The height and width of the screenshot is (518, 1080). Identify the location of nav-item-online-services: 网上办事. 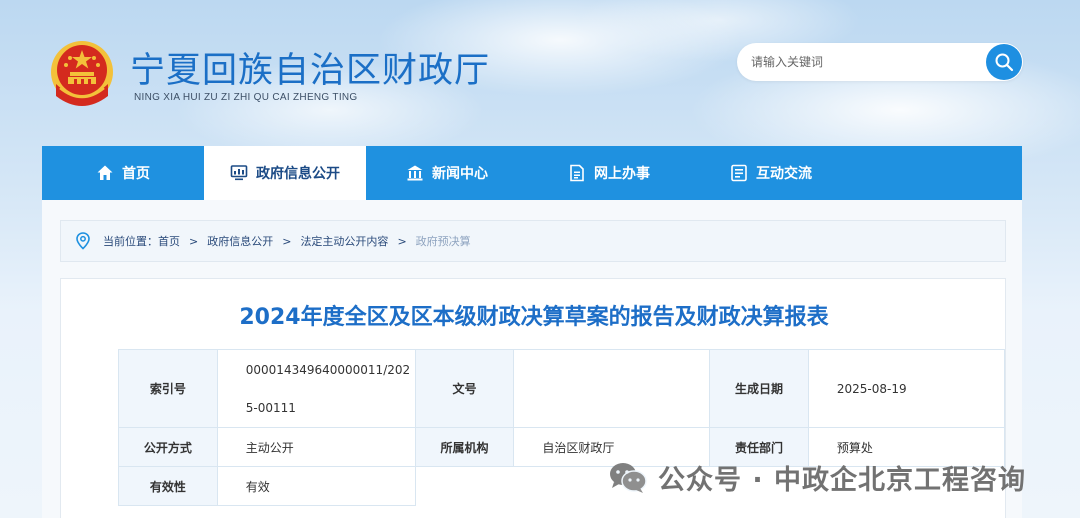
(609, 173).